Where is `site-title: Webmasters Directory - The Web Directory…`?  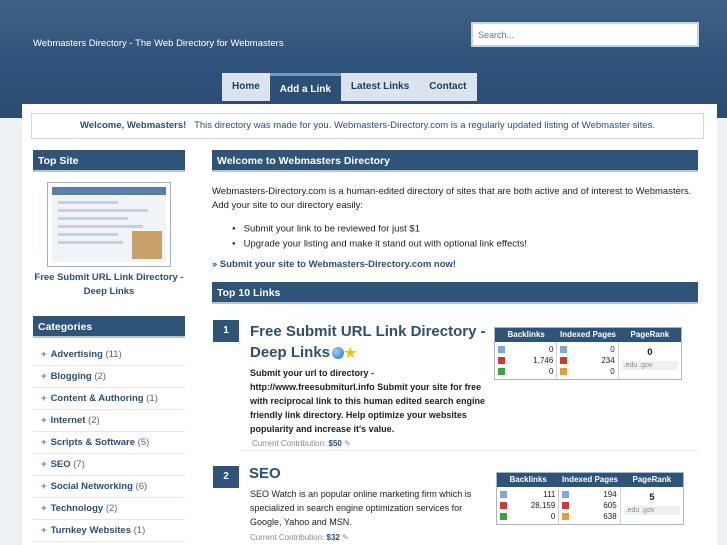 site-title: Webmasters Directory - The Web Directory… is located at coordinates (158, 43).